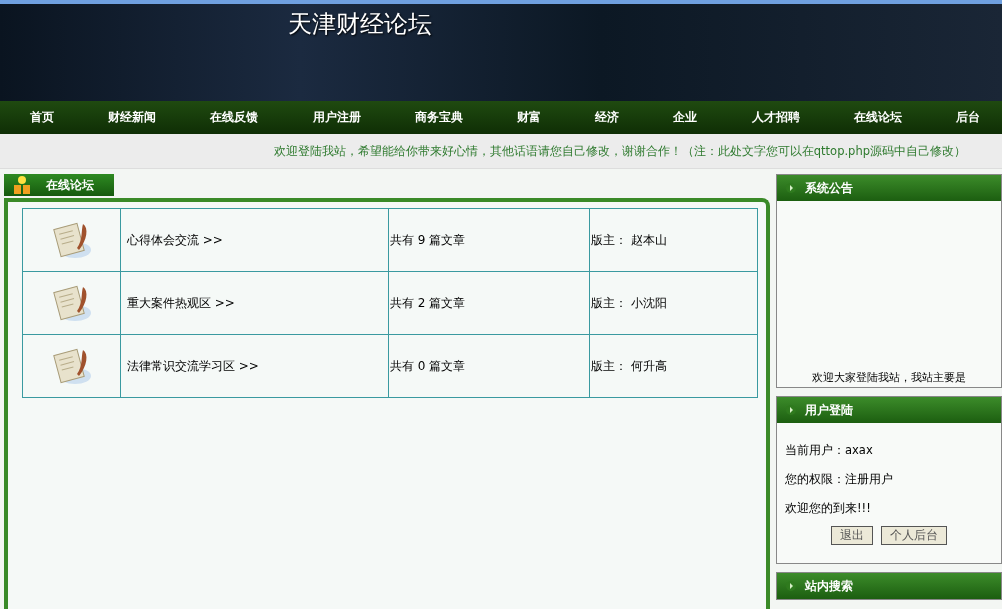 Image resolution: width=1002 pixels, height=609 pixels. I want to click on post-count: 共有 2 篇文章, so click(489, 303).